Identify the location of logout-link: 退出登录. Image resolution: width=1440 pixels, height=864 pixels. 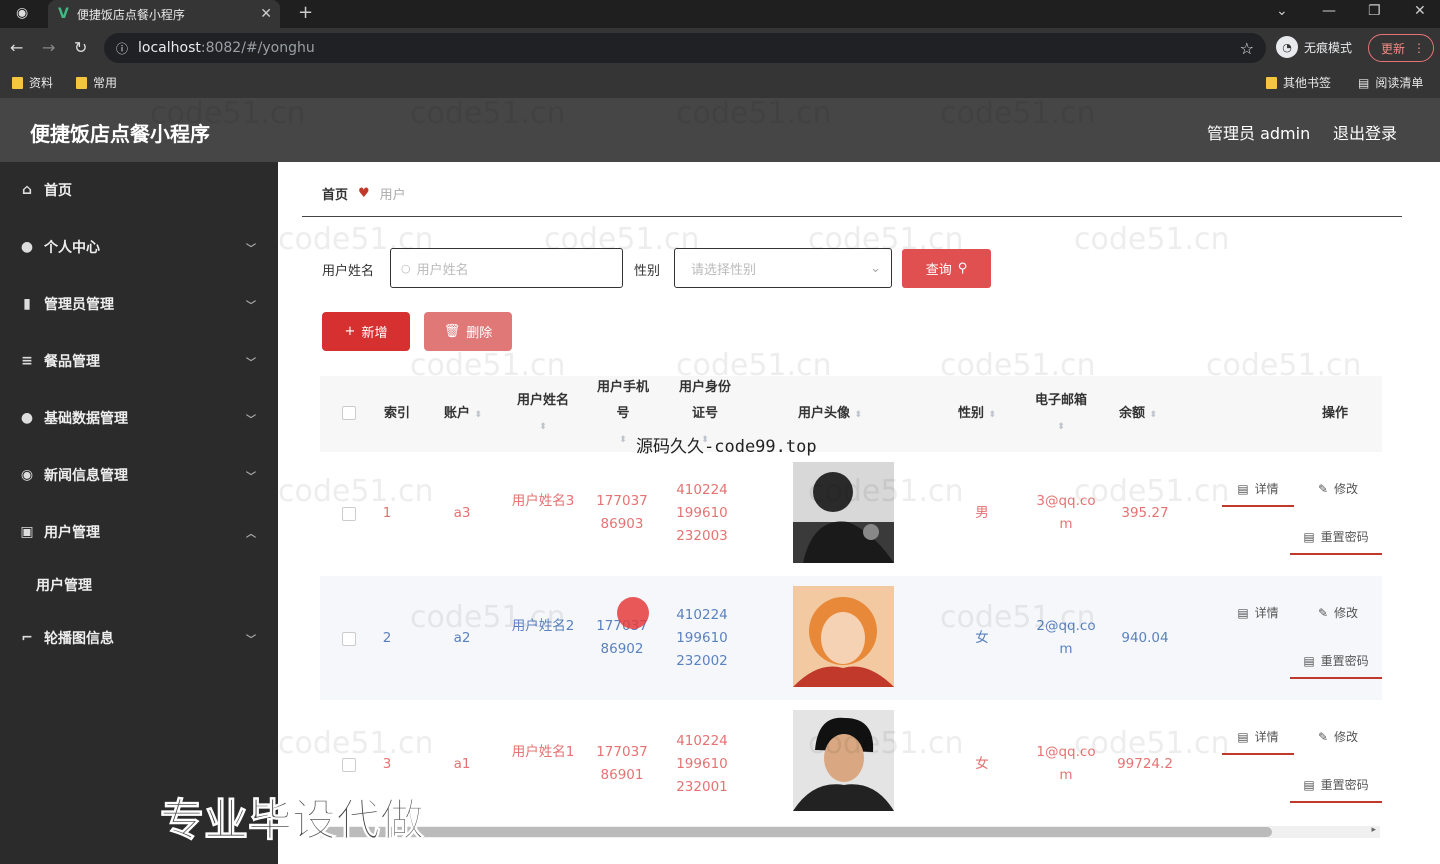
(1365, 132).